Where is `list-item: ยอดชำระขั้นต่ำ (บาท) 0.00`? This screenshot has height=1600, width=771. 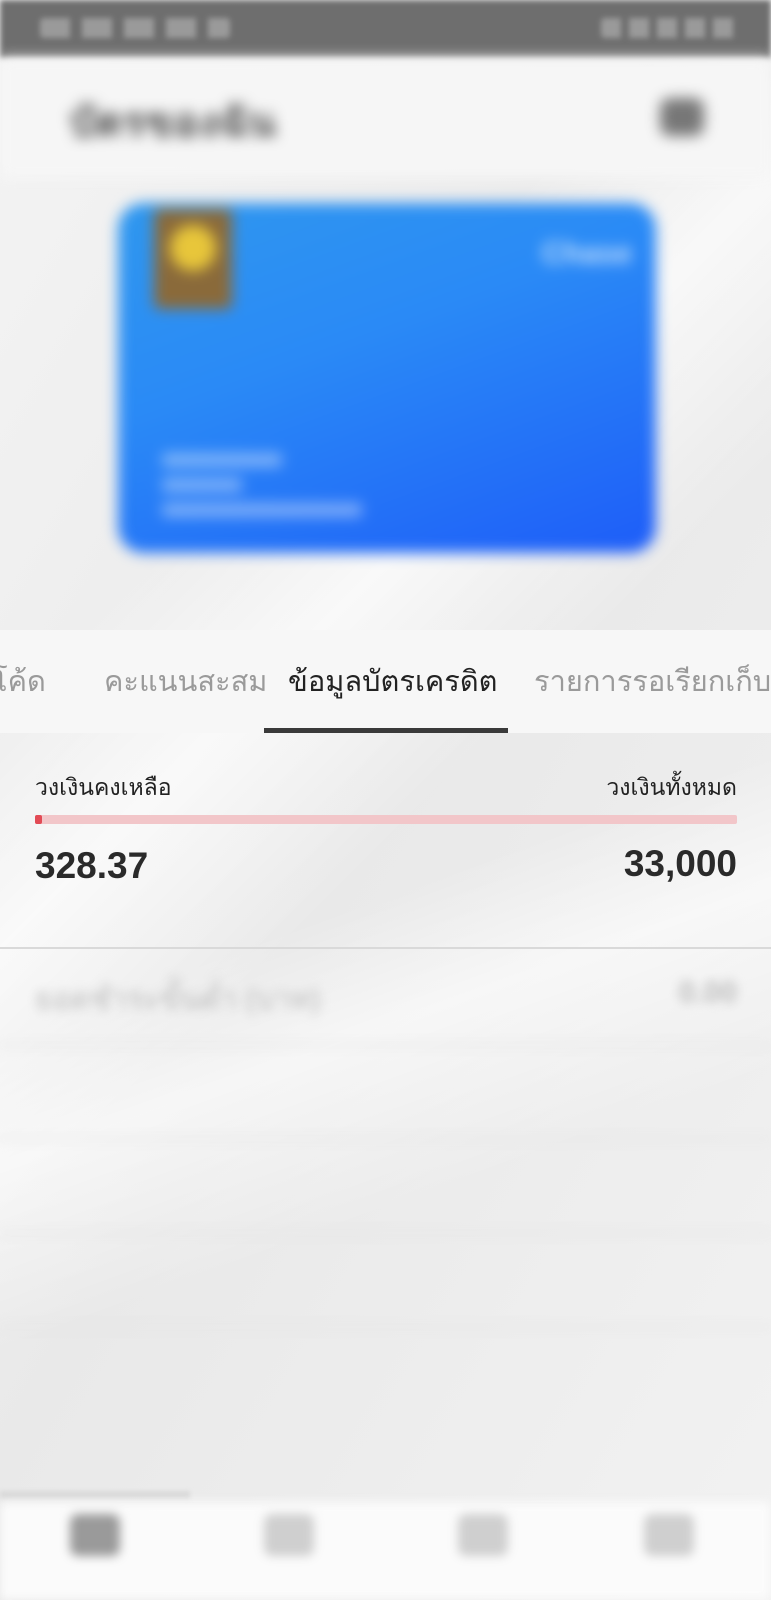
list-item: ยอดชำระขั้นต่ำ (บาท) 0.00 is located at coordinates (385, 998).